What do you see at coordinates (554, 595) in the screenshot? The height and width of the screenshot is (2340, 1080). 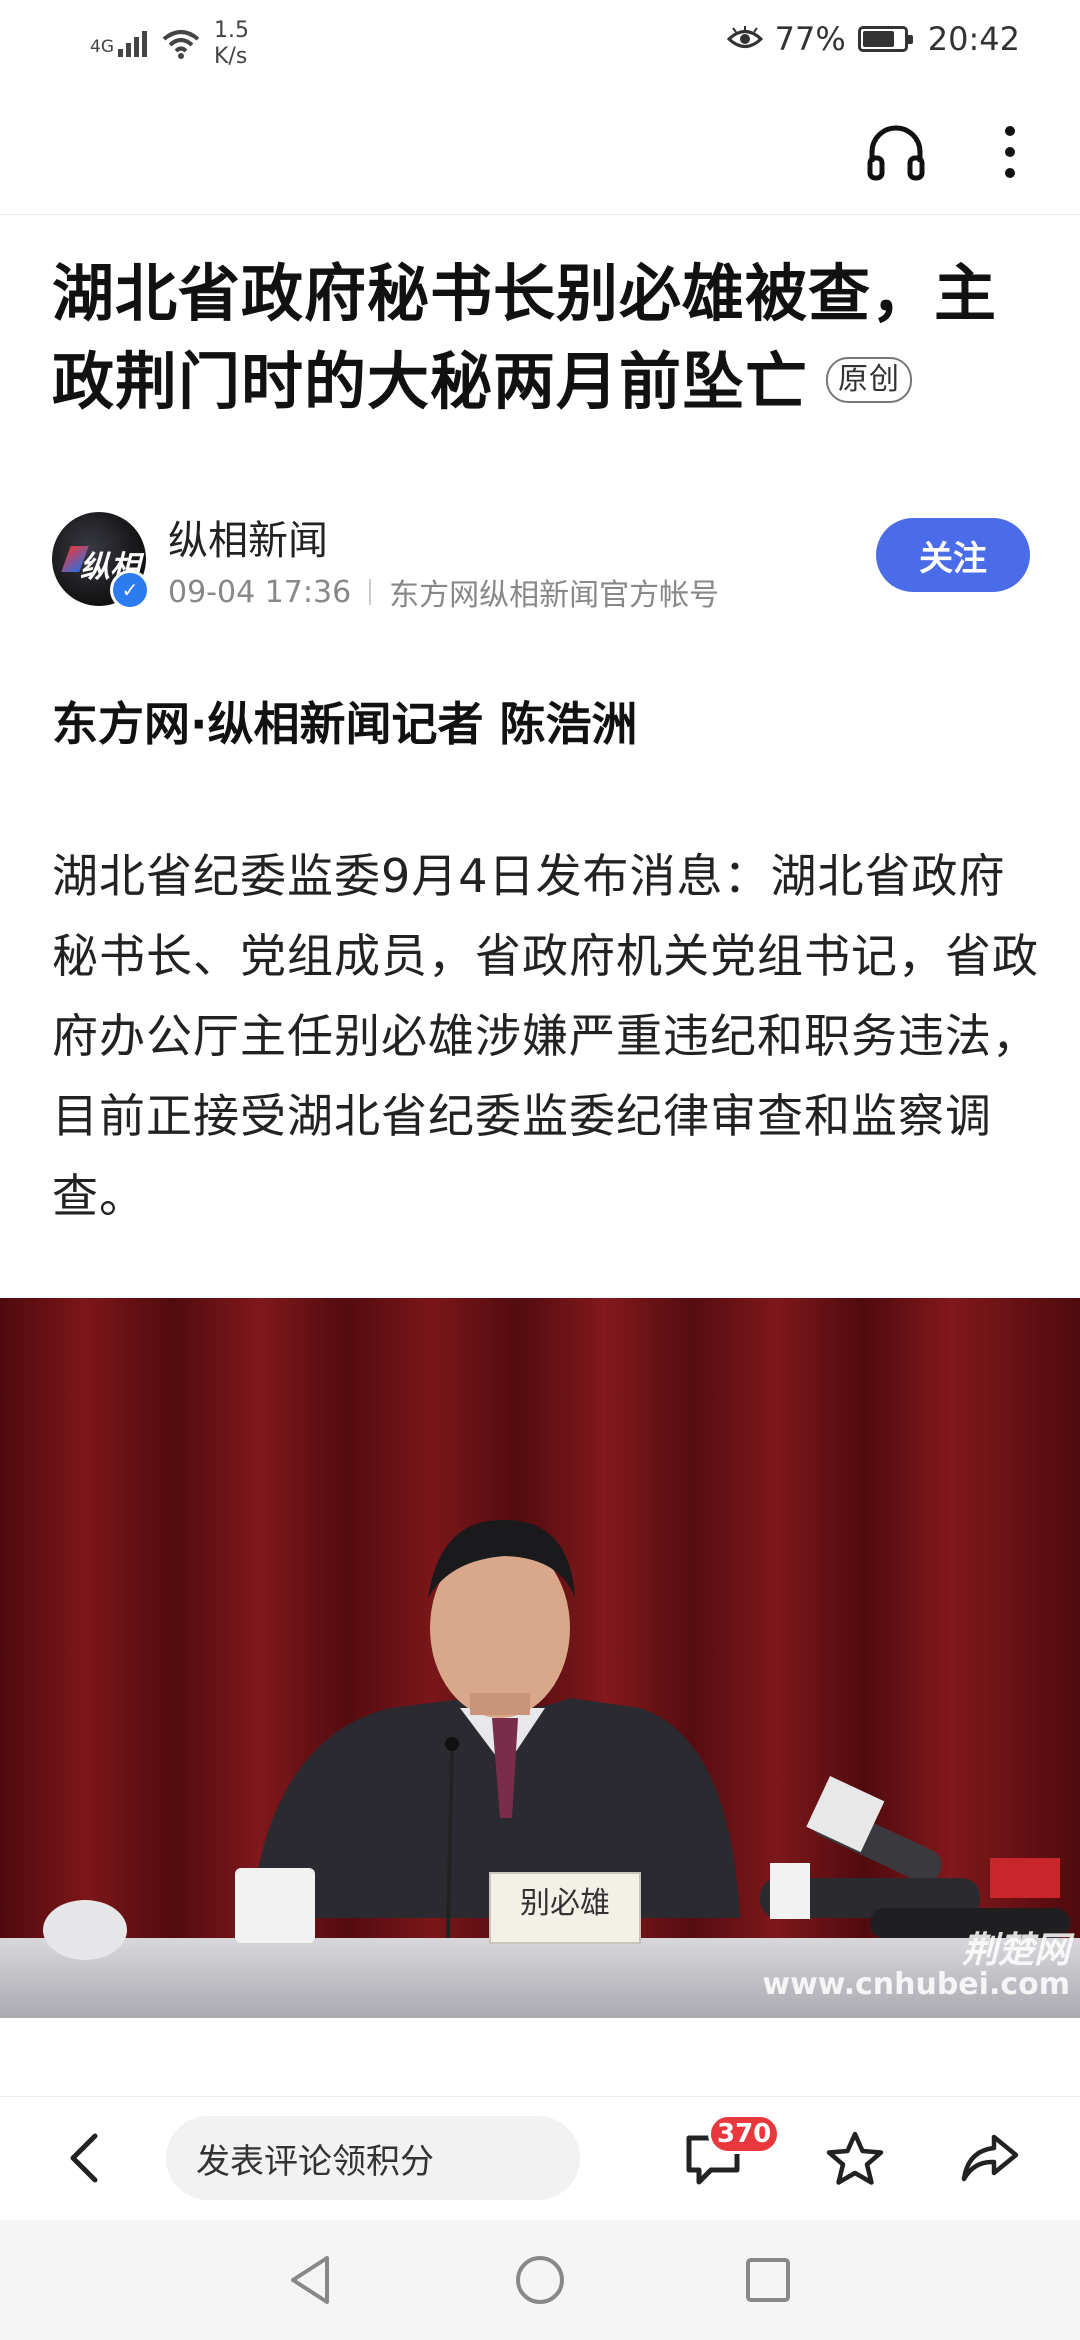 I see `account-description: 东方网纵相新闻官方帐号` at bounding box center [554, 595].